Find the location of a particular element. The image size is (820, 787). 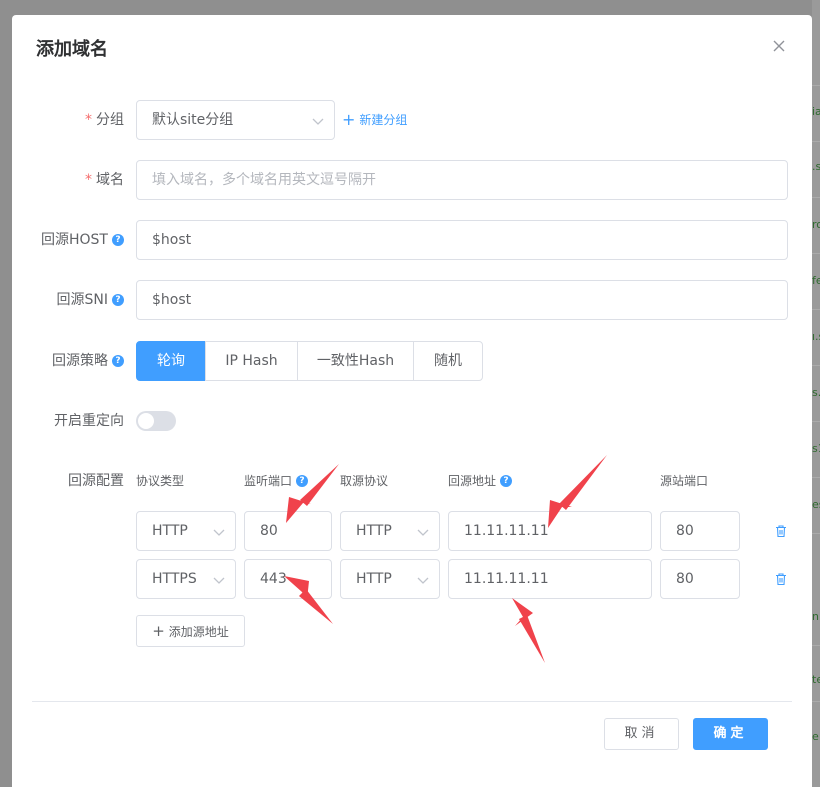

new-group-label: 新建分组 is located at coordinates (383, 120).